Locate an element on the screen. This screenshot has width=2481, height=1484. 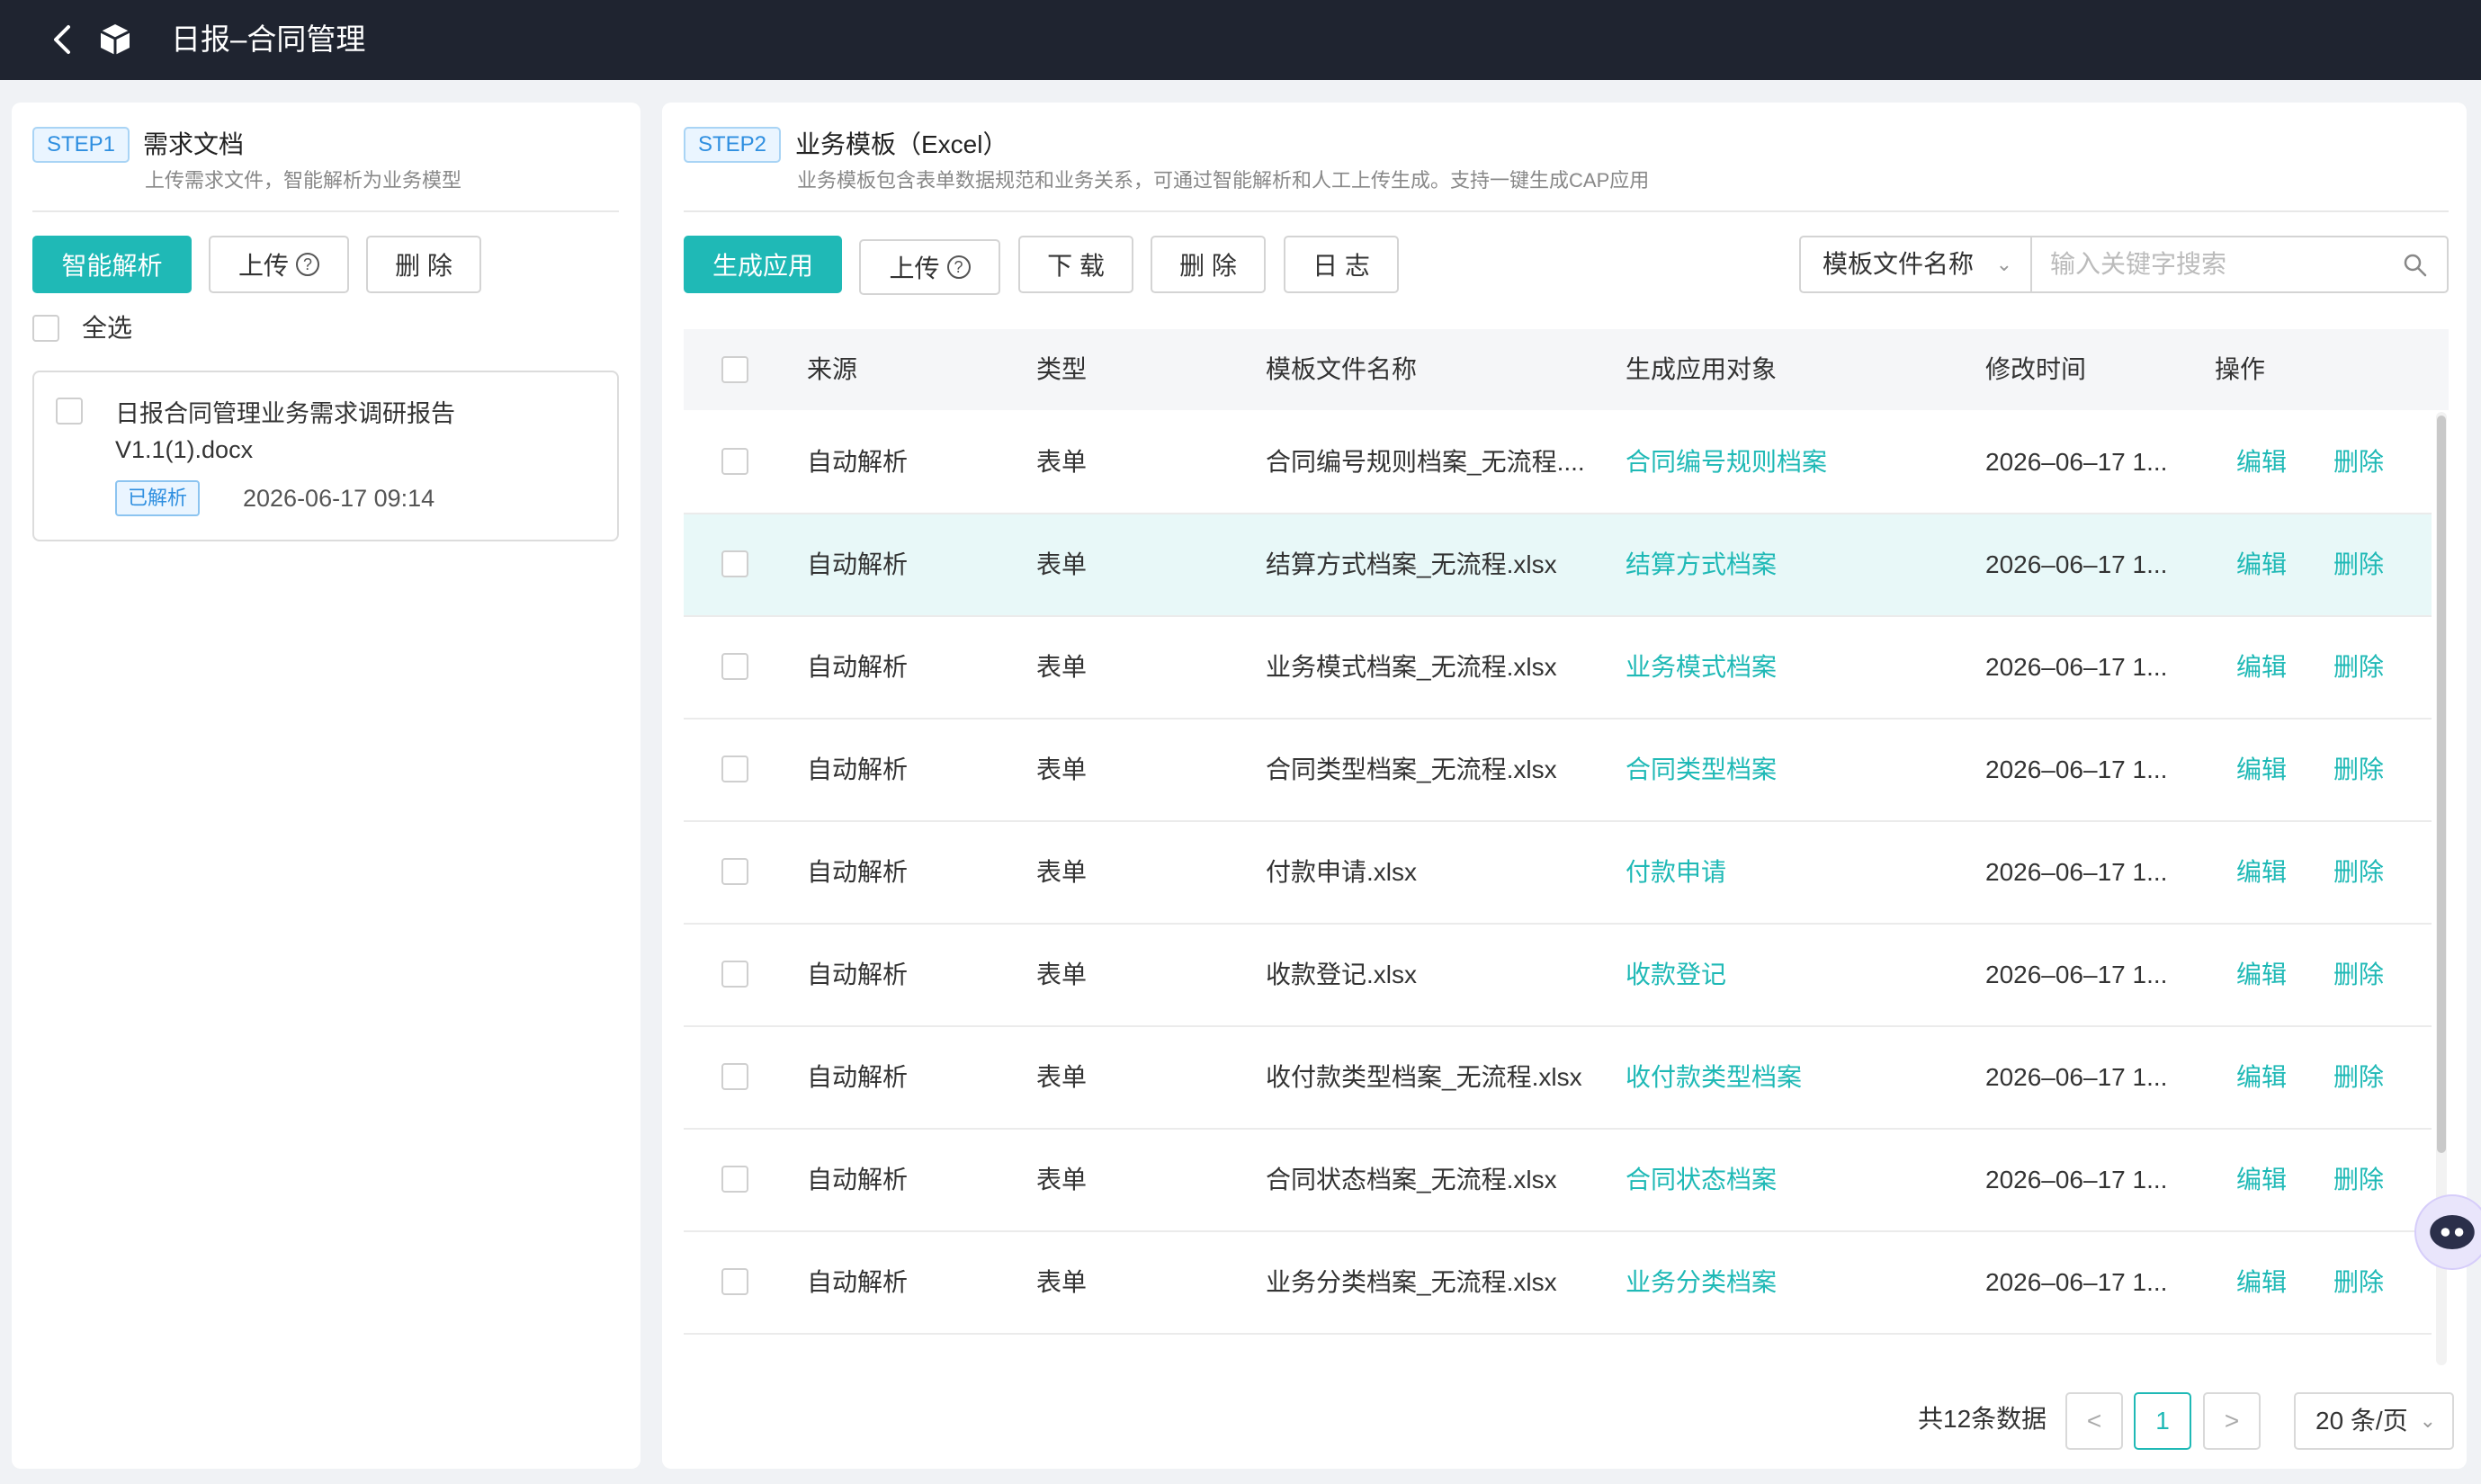
delete-doc-button: 删 除 is located at coordinates (423, 264).